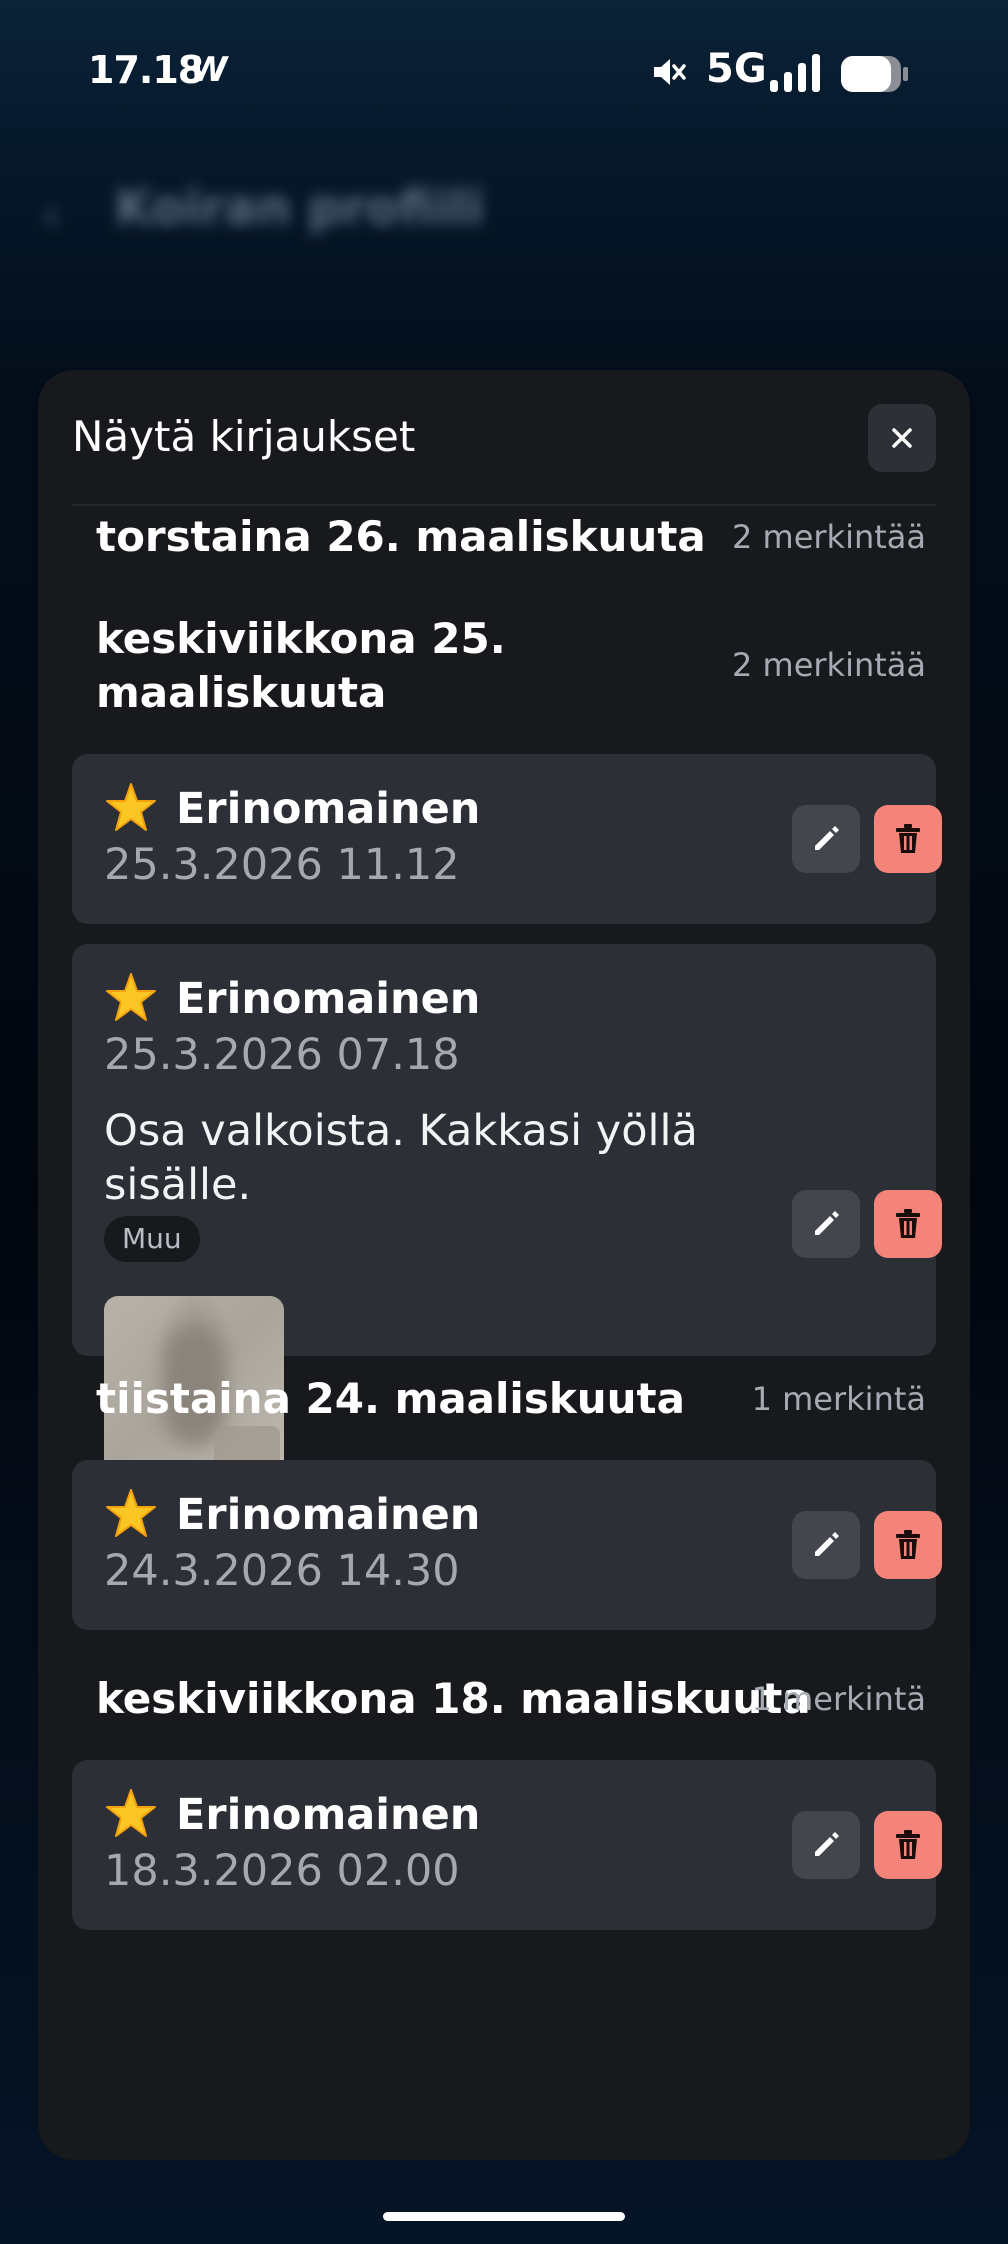 The width and height of the screenshot is (1008, 2244). I want to click on entry-timestamp: 18.3.2026 02.00, so click(282, 1871).